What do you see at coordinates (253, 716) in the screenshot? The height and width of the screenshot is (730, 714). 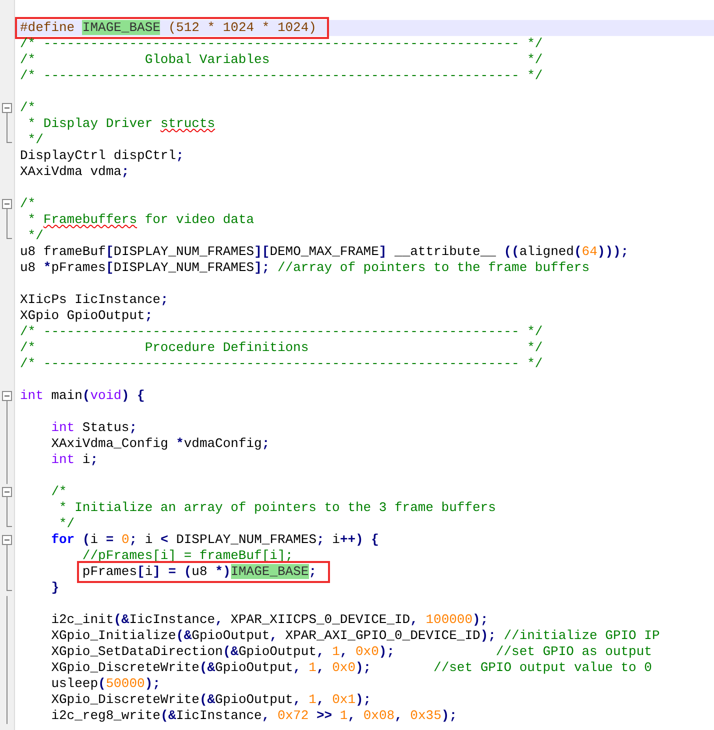 I see `code-line: i2c_reg8_write(&IicInstance, 0x72 >> 1, 0x08, 0x35);` at bounding box center [253, 716].